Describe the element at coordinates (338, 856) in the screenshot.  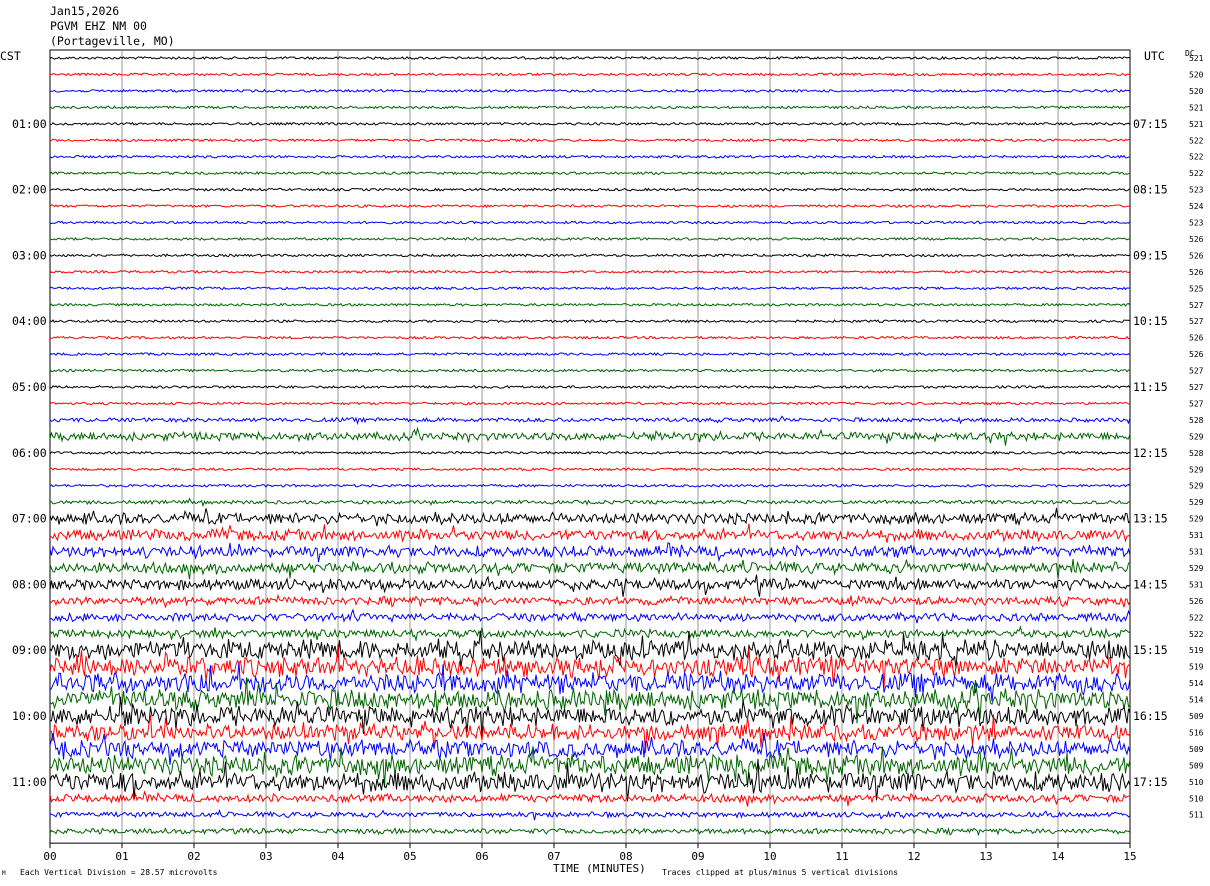
I see `x-tick-label: 04` at that location.